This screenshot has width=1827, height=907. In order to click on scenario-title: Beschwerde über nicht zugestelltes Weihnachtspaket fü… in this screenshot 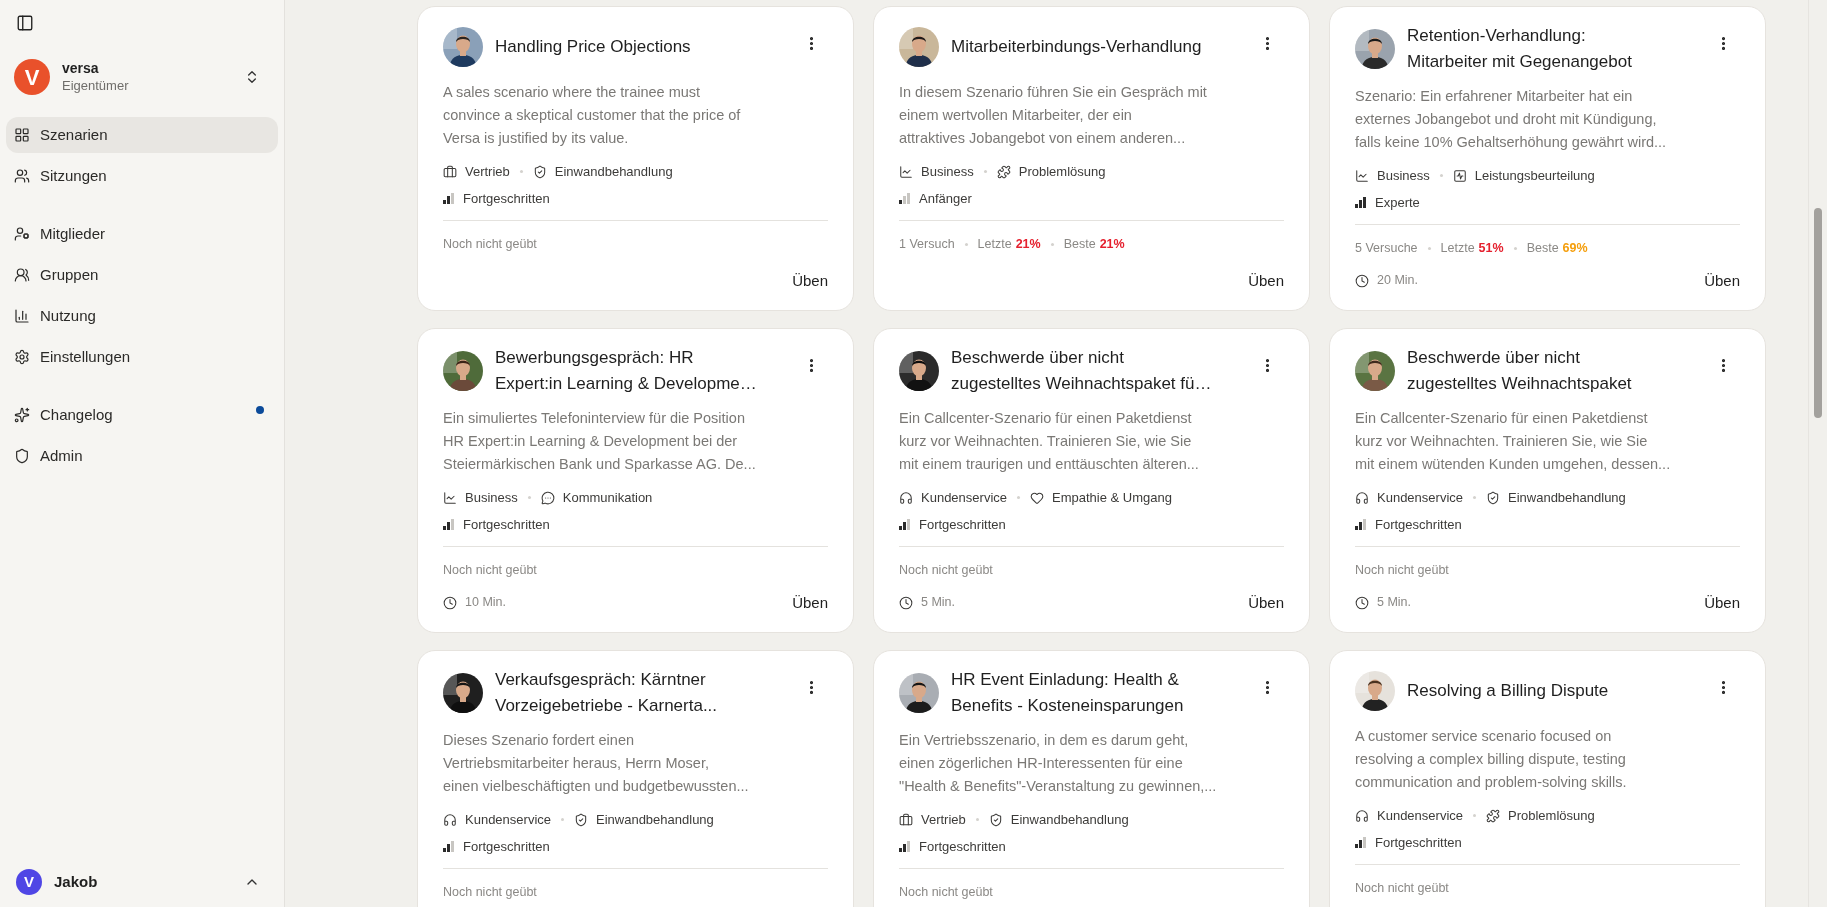, I will do `click(1081, 371)`.